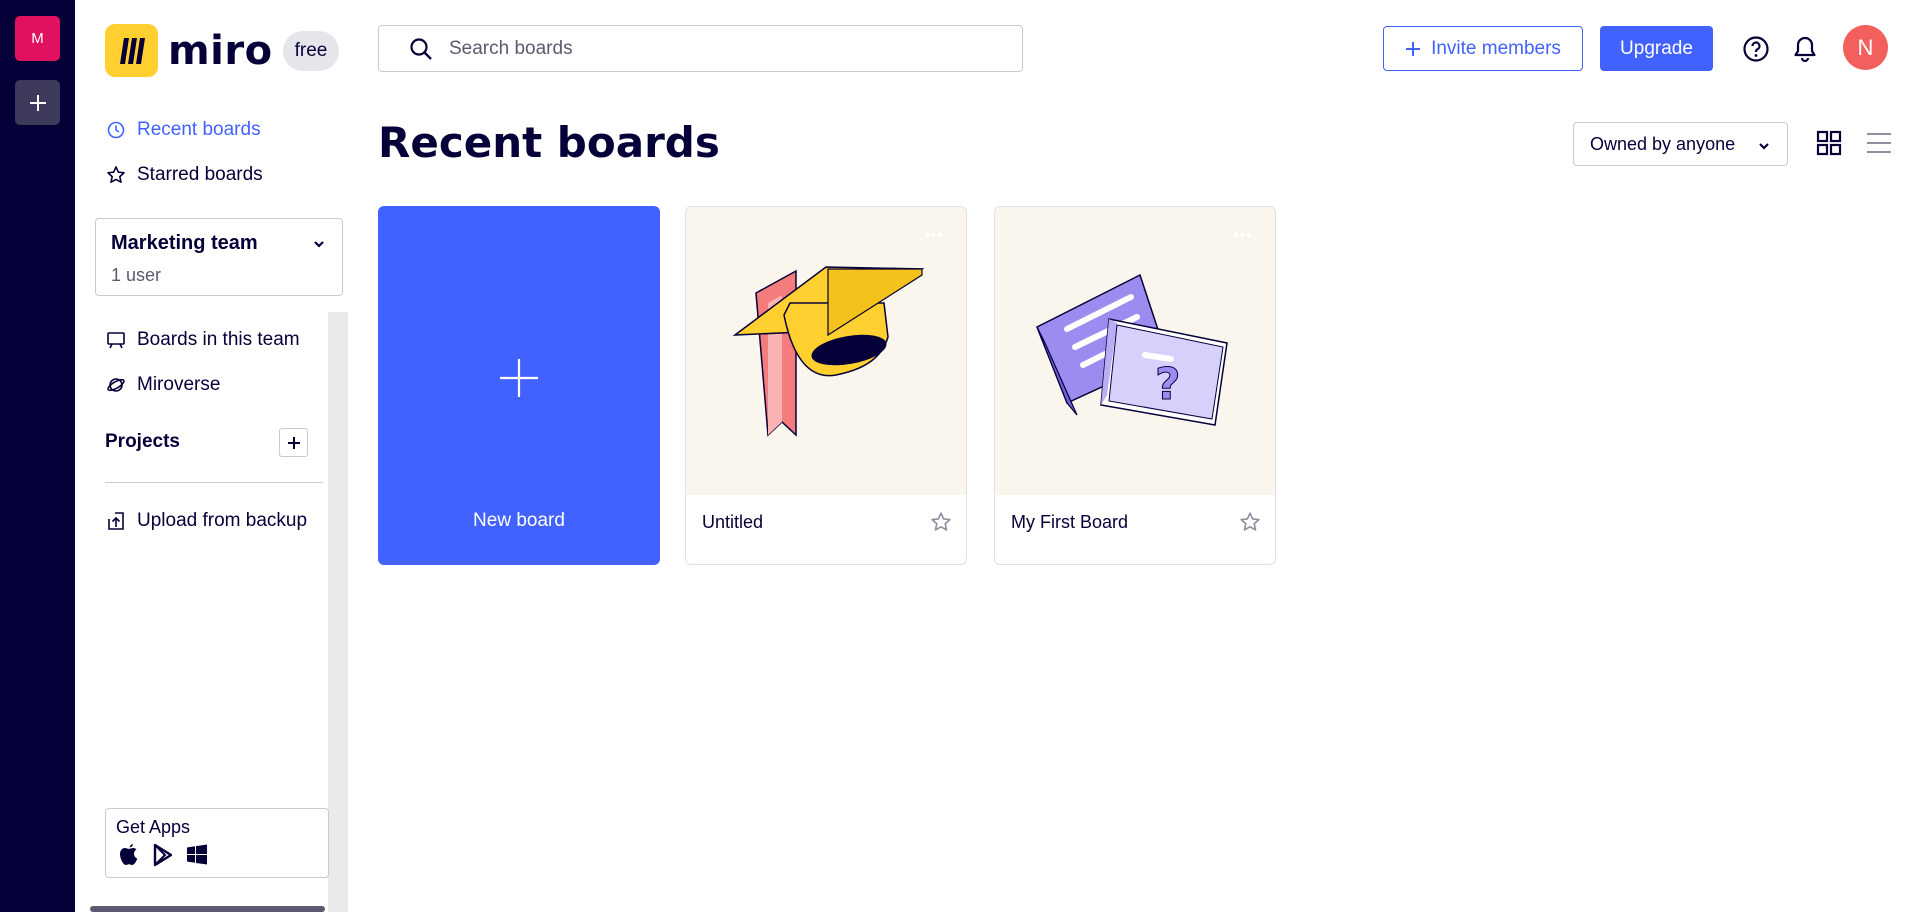 Image resolution: width=1920 pixels, height=912 pixels. What do you see at coordinates (1656, 48) in the screenshot?
I see `upgrade-button: Upgrade` at bounding box center [1656, 48].